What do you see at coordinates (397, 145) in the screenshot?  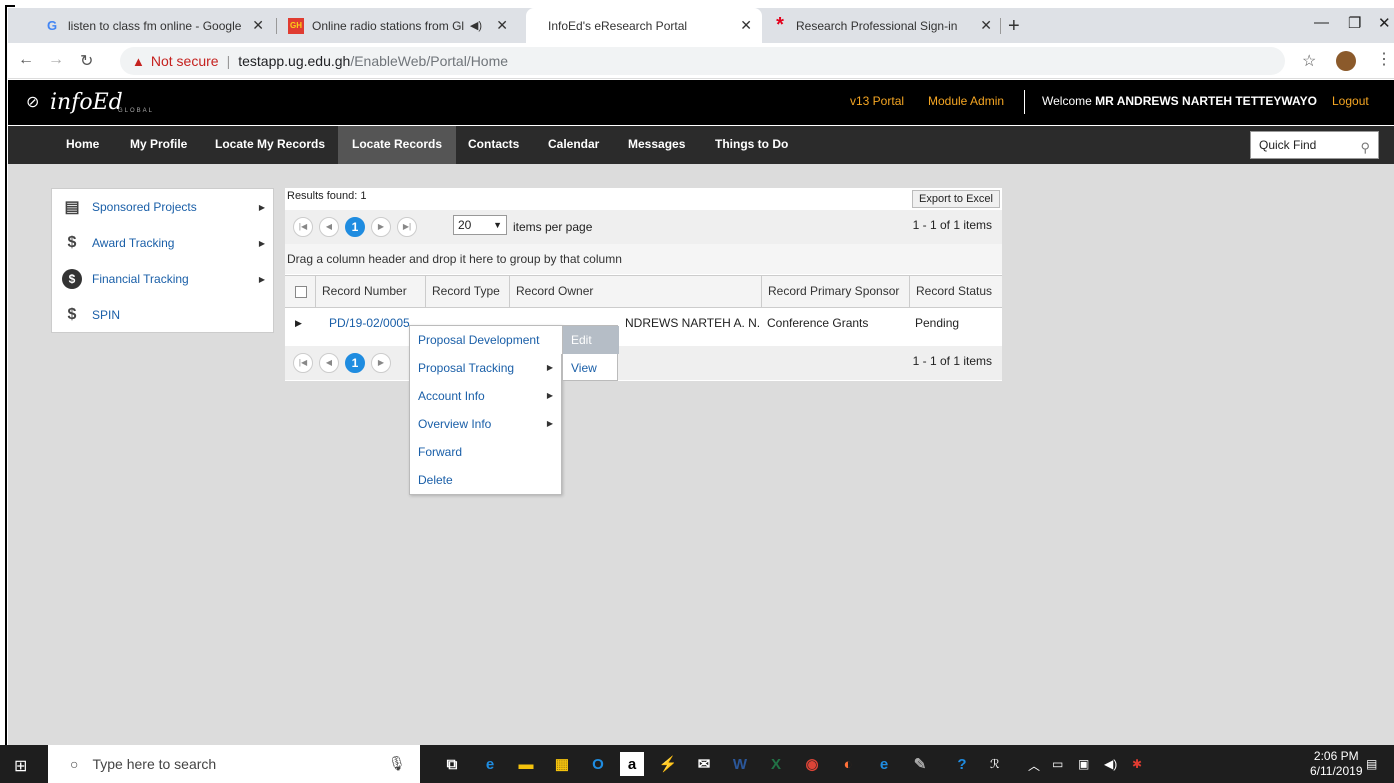 I see `nav-locate-records: Locate Records` at bounding box center [397, 145].